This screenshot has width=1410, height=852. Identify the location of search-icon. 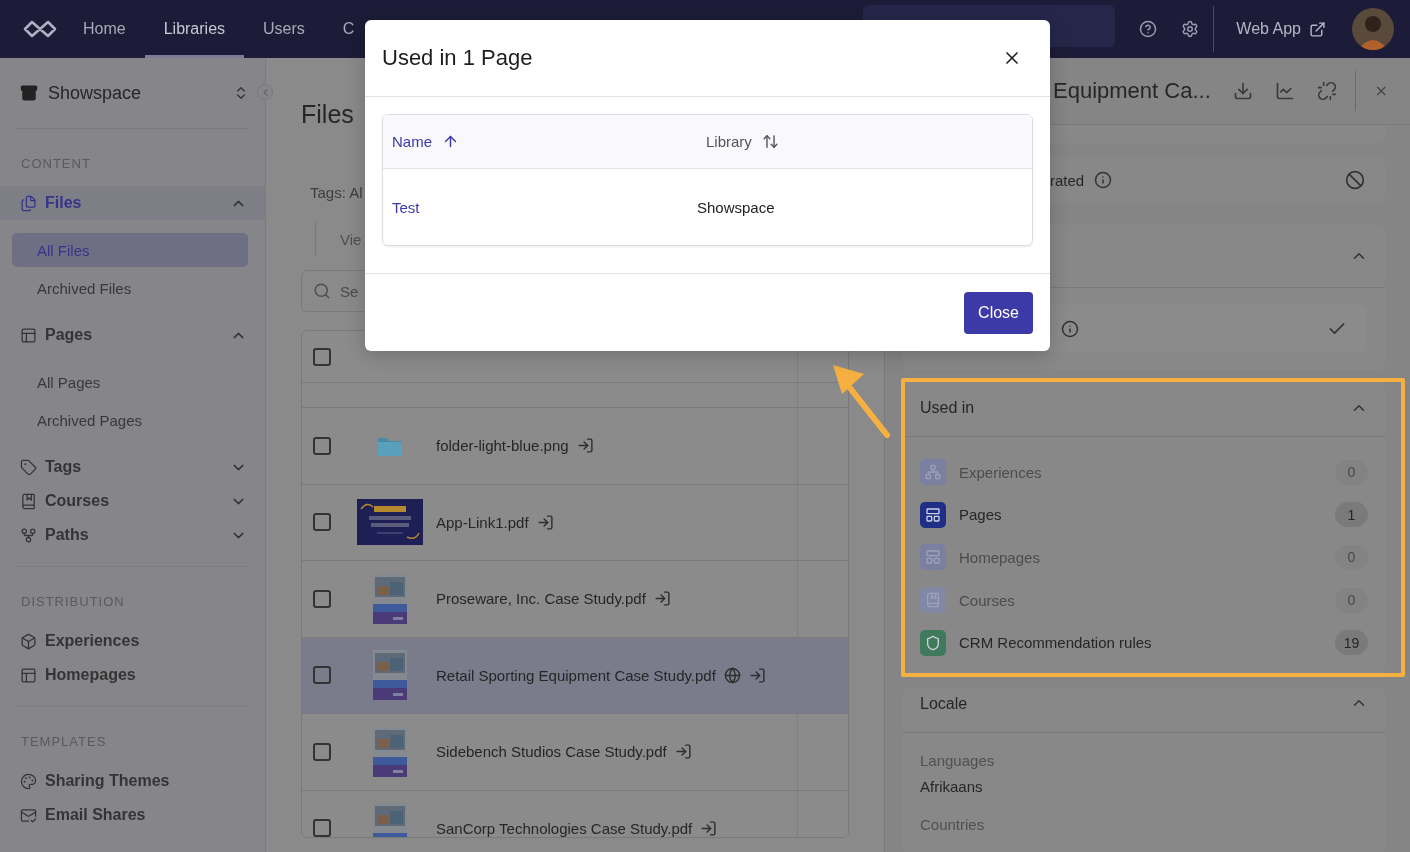
(322, 291).